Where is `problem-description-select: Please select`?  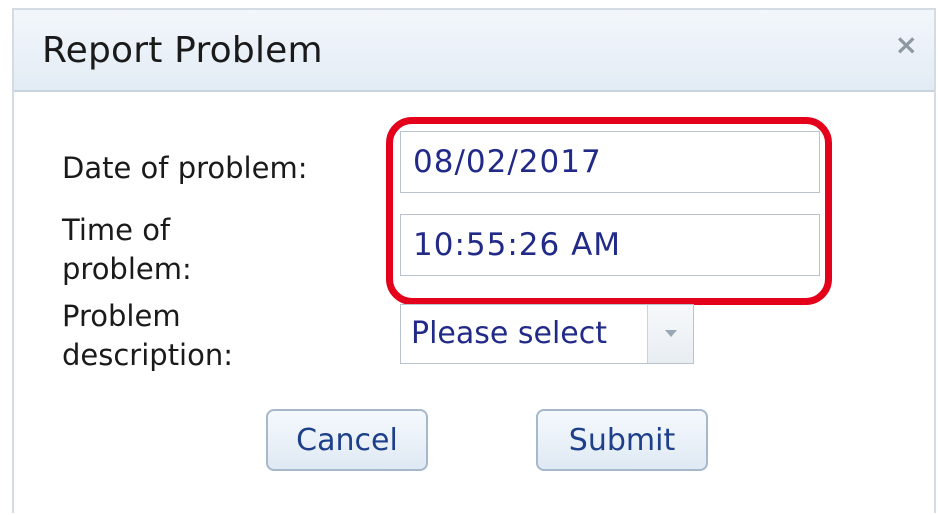
problem-description-select: Please select is located at coordinates (547, 334).